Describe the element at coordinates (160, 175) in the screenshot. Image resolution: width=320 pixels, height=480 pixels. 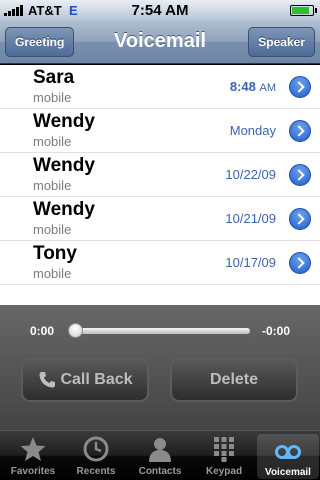
I see `voicemail-row: Wendy mobile 10/22/09` at that location.